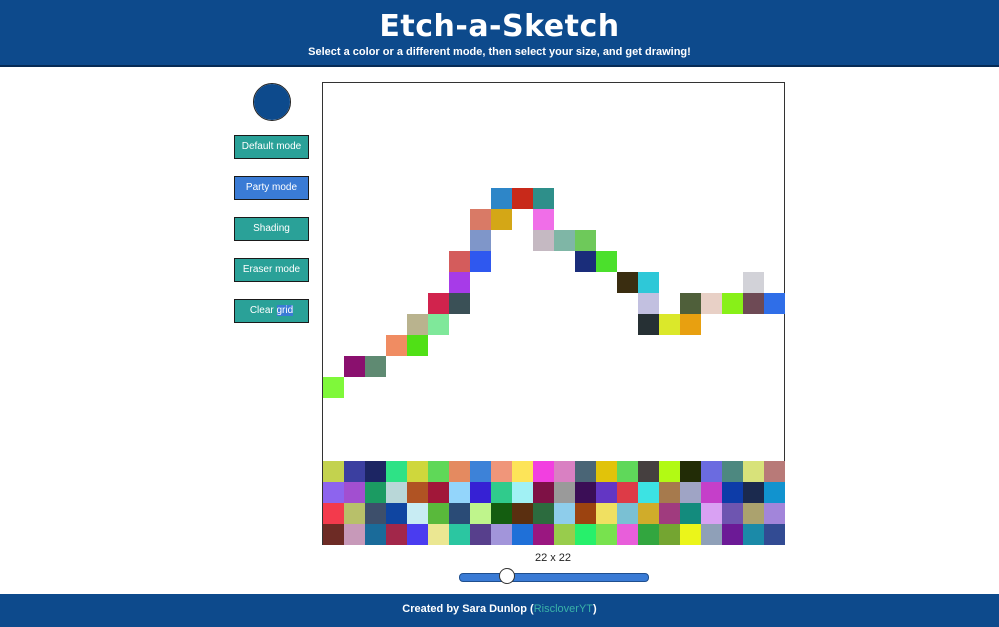  What do you see at coordinates (271, 229) in the screenshot?
I see `shading-button: Shading` at bounding box center [271, 229].